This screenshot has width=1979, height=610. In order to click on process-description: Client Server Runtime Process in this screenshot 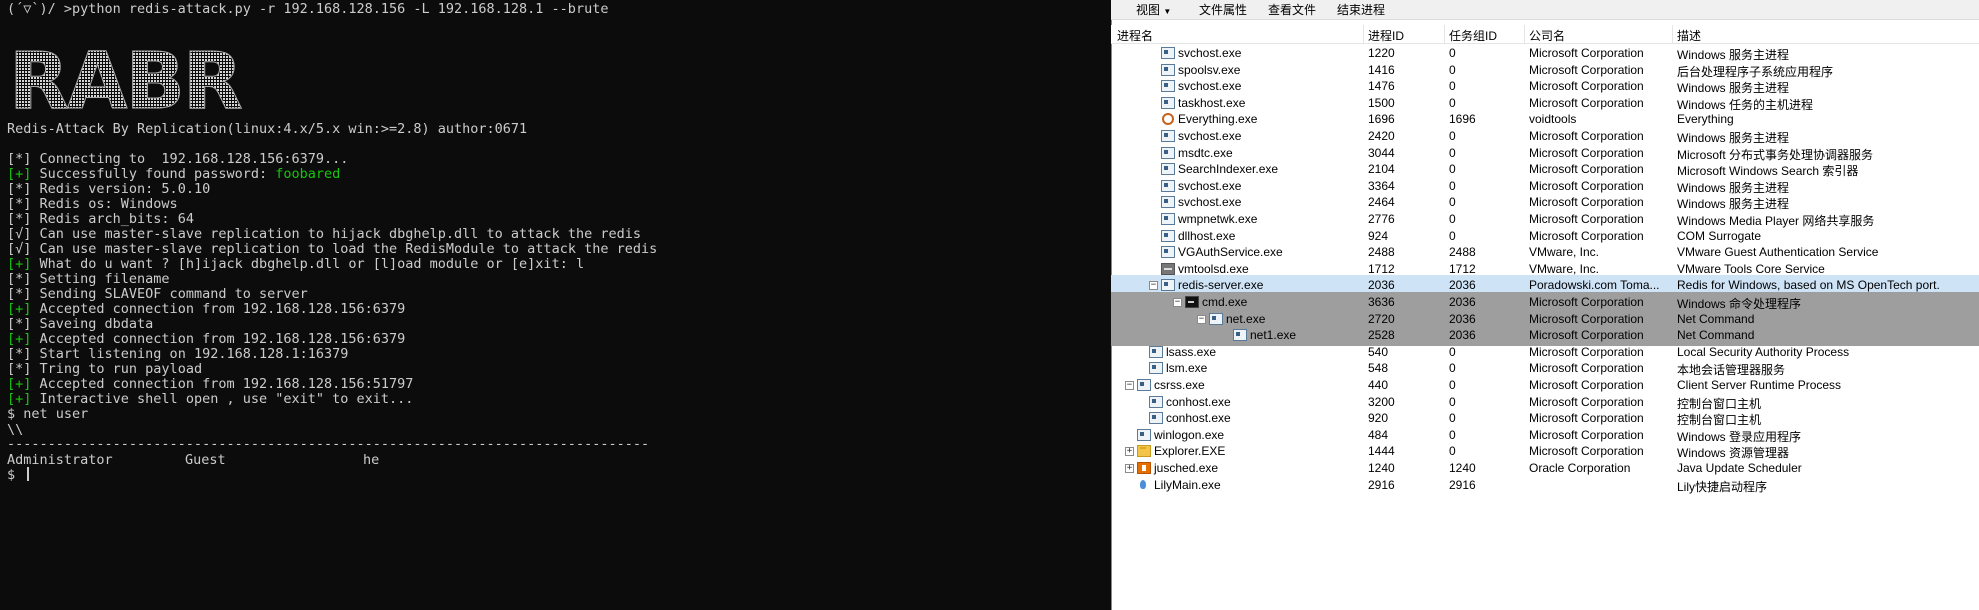, I will do `click(1759, 385)`.